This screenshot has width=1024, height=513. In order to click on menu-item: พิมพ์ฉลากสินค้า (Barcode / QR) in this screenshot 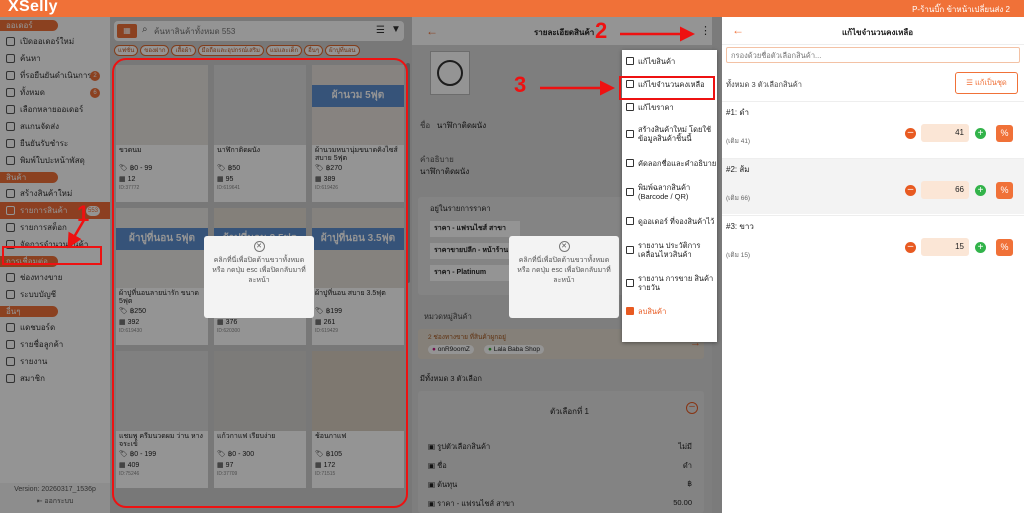, I will do `click(669, 192)`.